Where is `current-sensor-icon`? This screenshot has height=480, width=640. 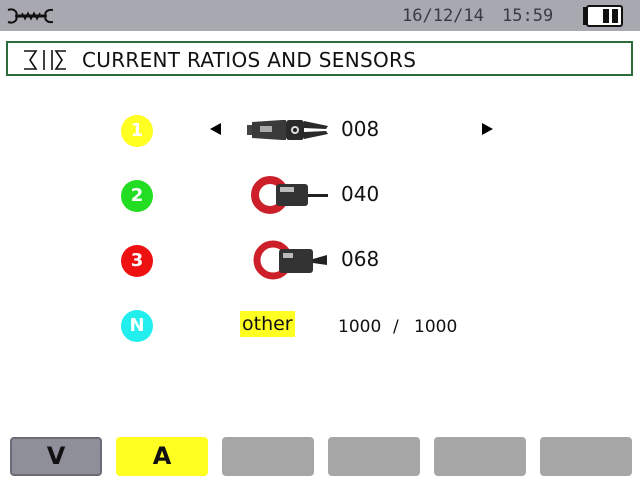
current-sensor-icon is located at coordinates (45, 60).